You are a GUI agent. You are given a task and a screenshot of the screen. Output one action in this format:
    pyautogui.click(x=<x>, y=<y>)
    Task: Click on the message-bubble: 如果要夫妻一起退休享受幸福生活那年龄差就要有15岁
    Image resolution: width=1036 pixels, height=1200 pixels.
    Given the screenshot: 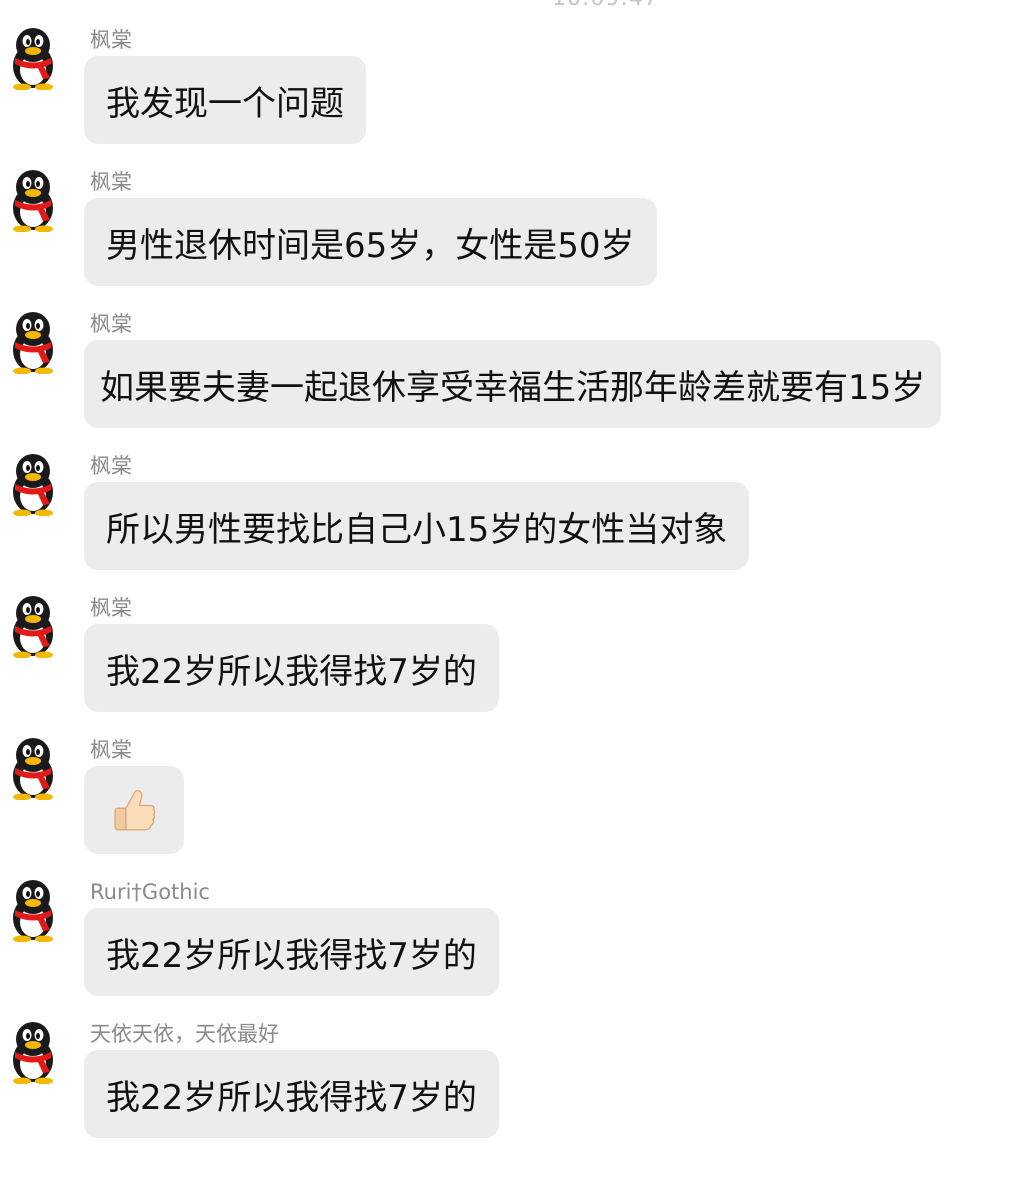 What is the action you would take?
    pyautogui.click(x=513, y=384)
    